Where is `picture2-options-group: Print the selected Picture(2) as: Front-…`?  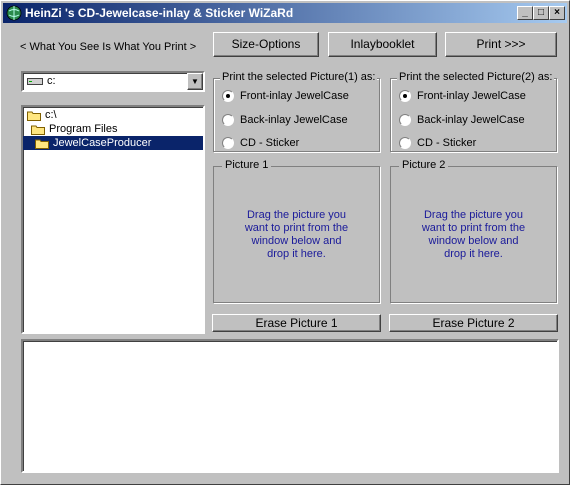 picture2-options-group: Print the selected Picture(2) as: Front-… is located at coordinates (473, 111).